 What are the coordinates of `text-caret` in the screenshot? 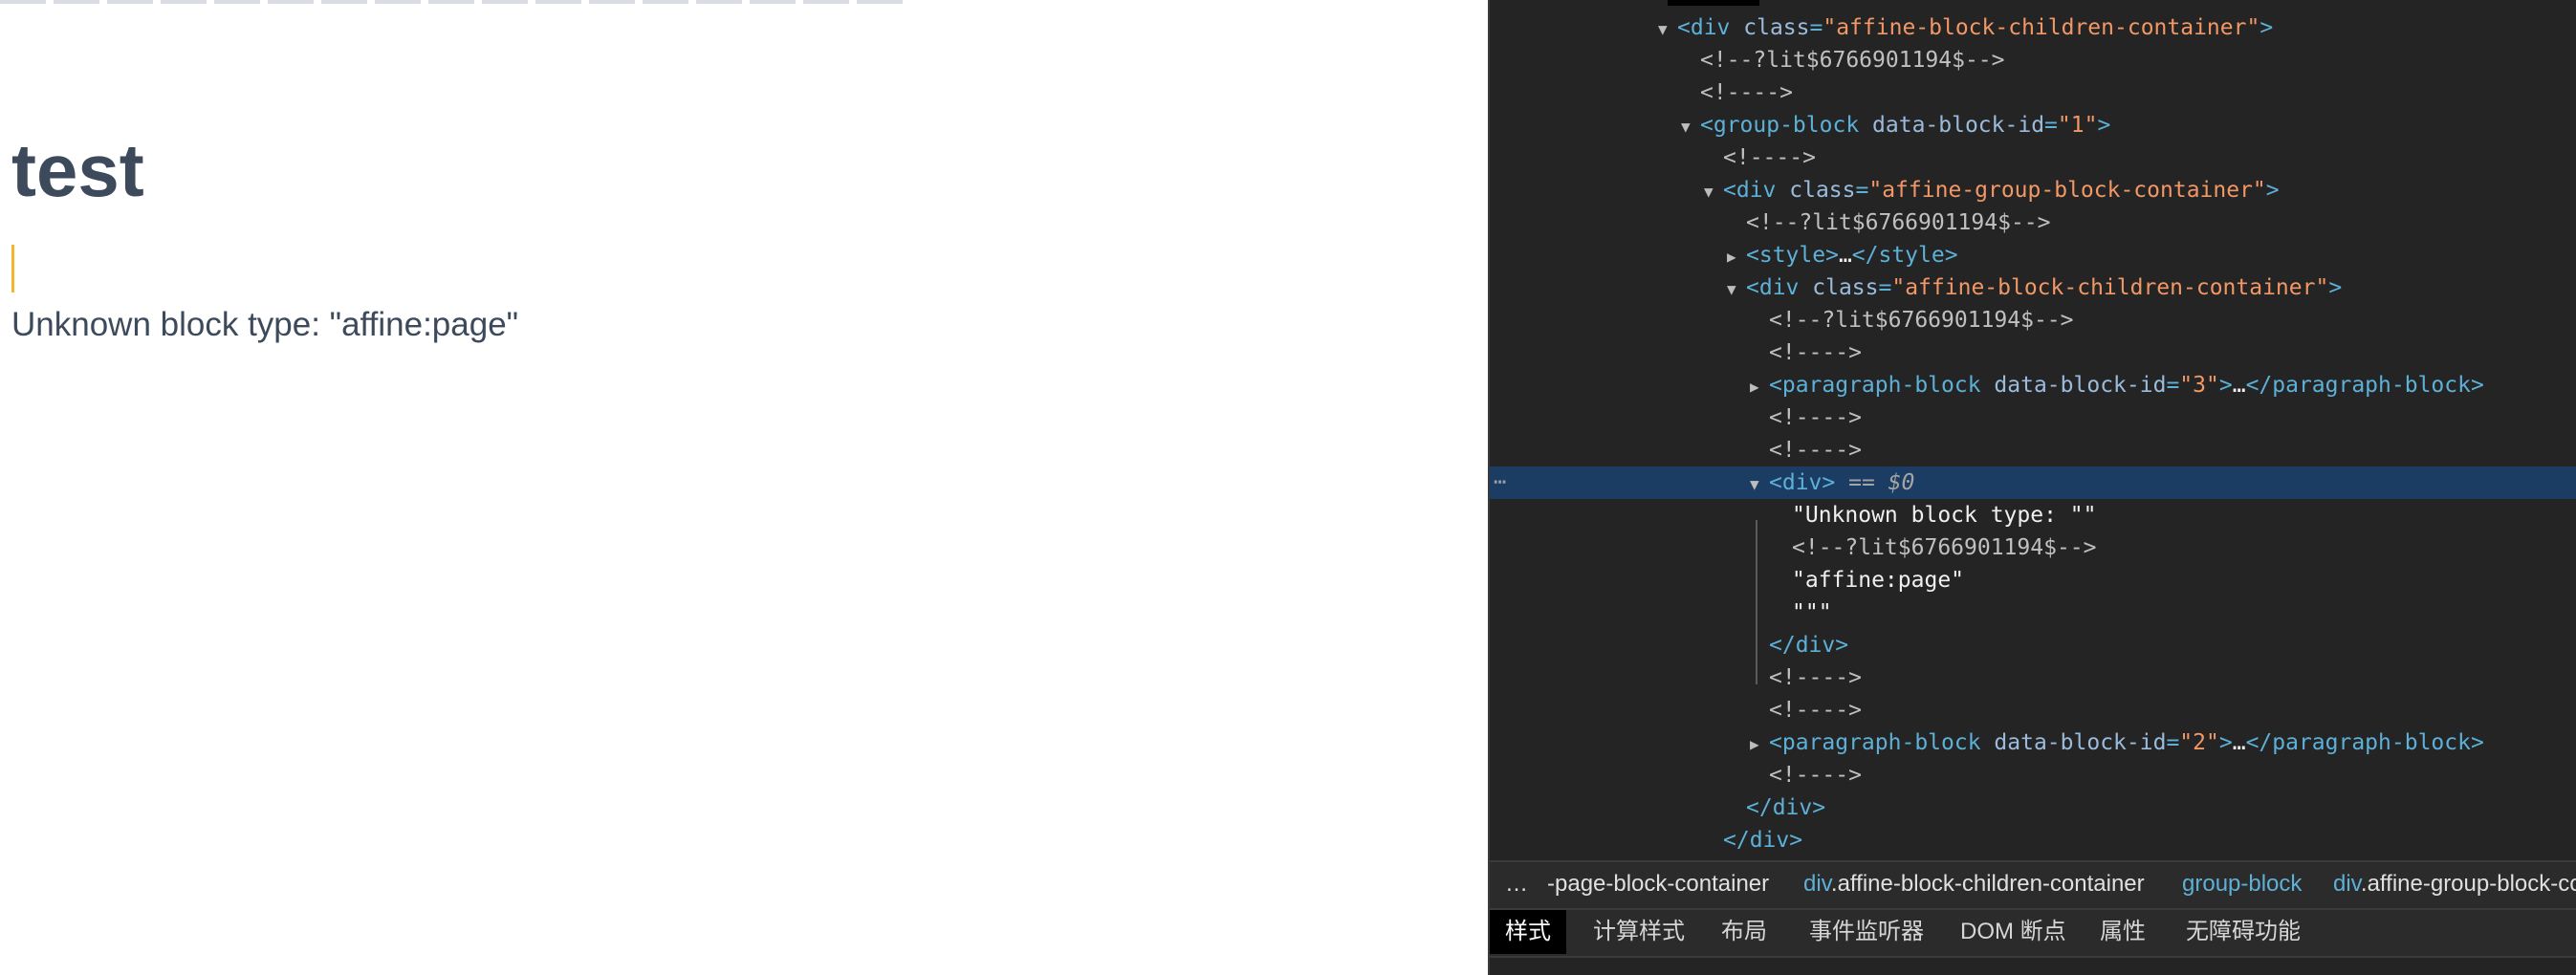 It's located at (12, 269).